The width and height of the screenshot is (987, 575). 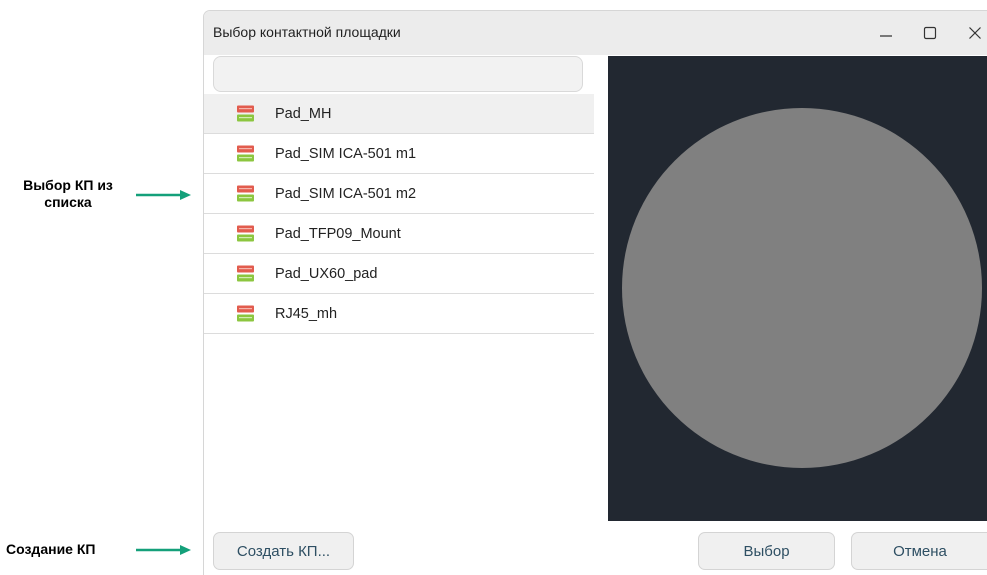 I want to click on dialog-title: Выбор контактной площадки, so click(x=307, y=32).